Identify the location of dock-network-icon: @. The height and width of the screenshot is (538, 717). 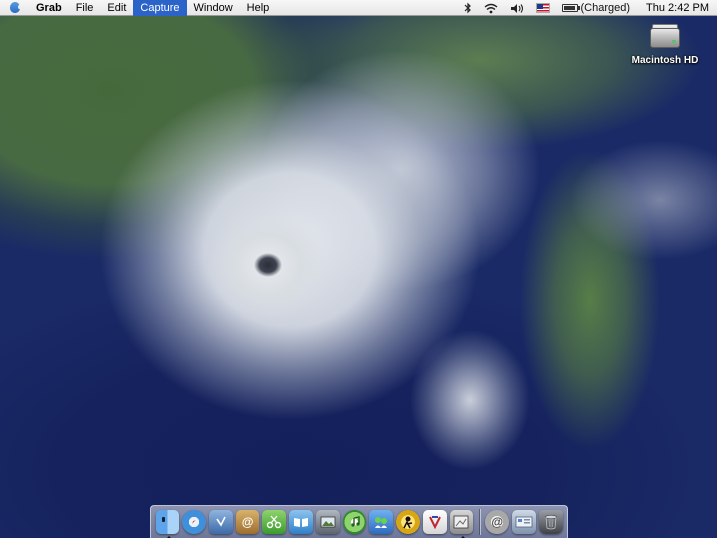
(497, 522).